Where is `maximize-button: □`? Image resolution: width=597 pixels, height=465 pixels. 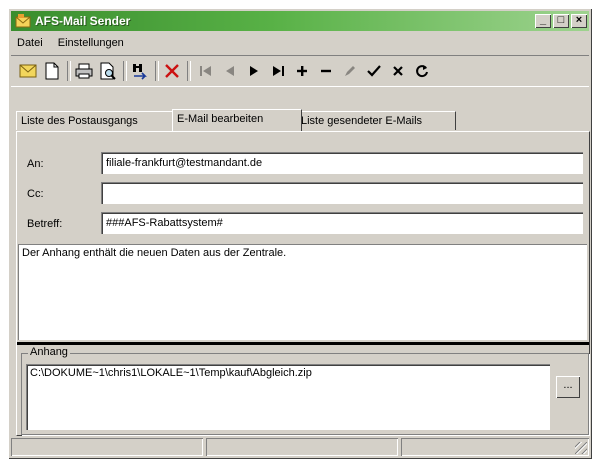
maximize-button: □ is located at coordinates (561, 21).